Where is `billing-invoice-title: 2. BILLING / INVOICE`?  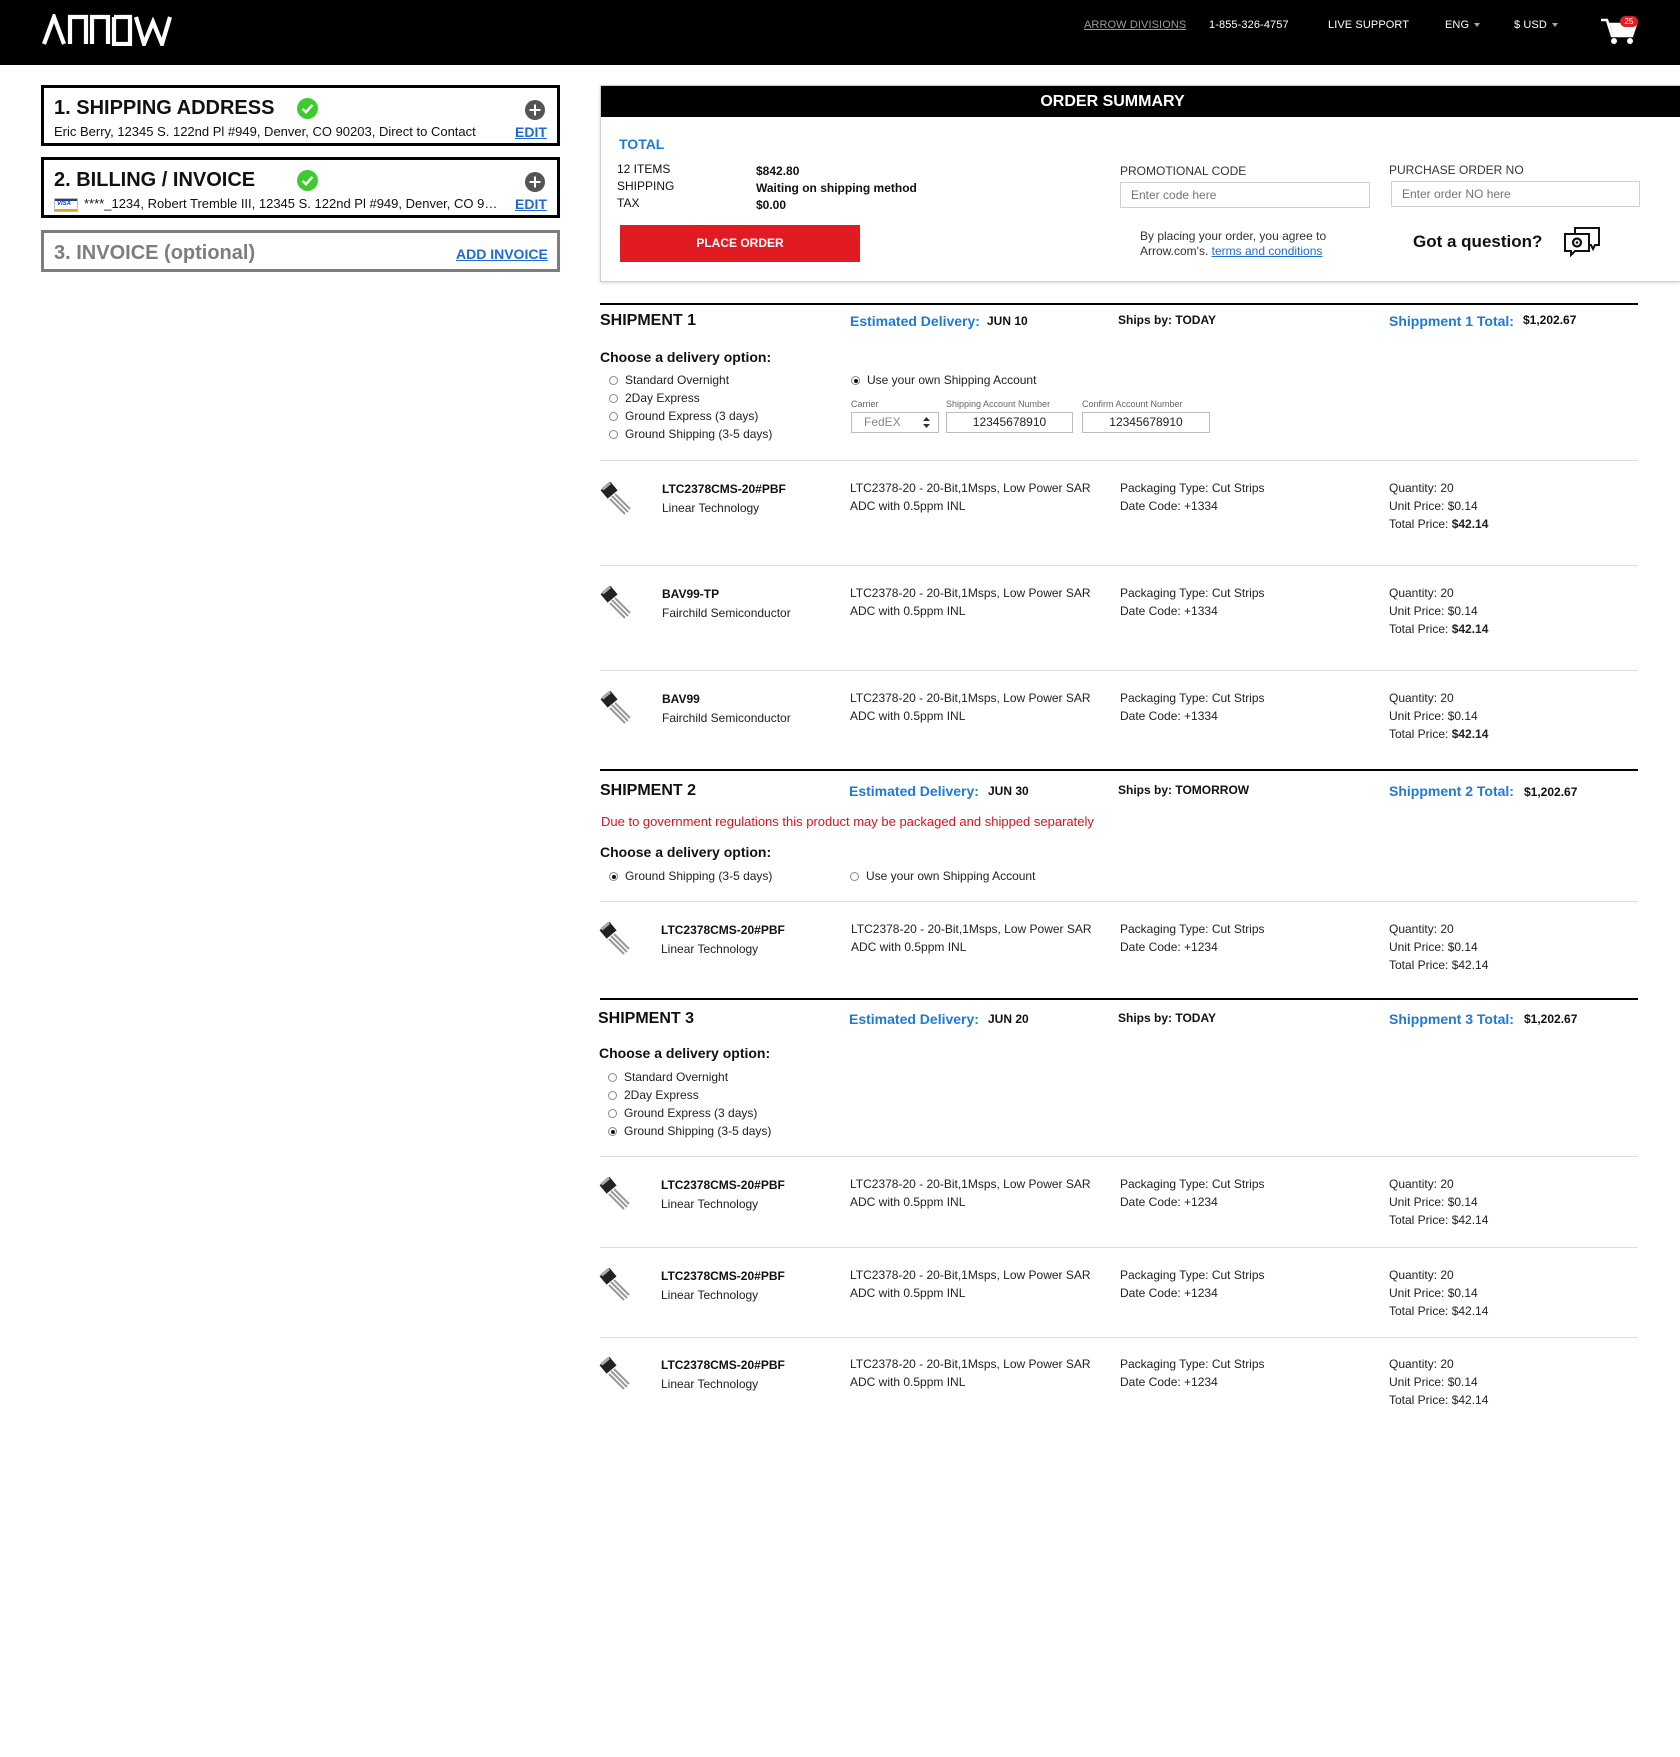
billing-invoice-title: 2. BILLING / INVOICE is located at coordinates (155, 180).